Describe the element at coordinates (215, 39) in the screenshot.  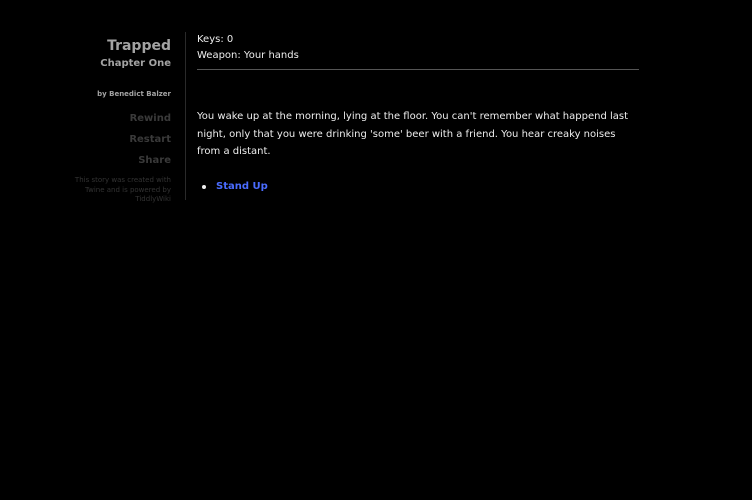
I see `keys-counter: Keys: 0` at that location.